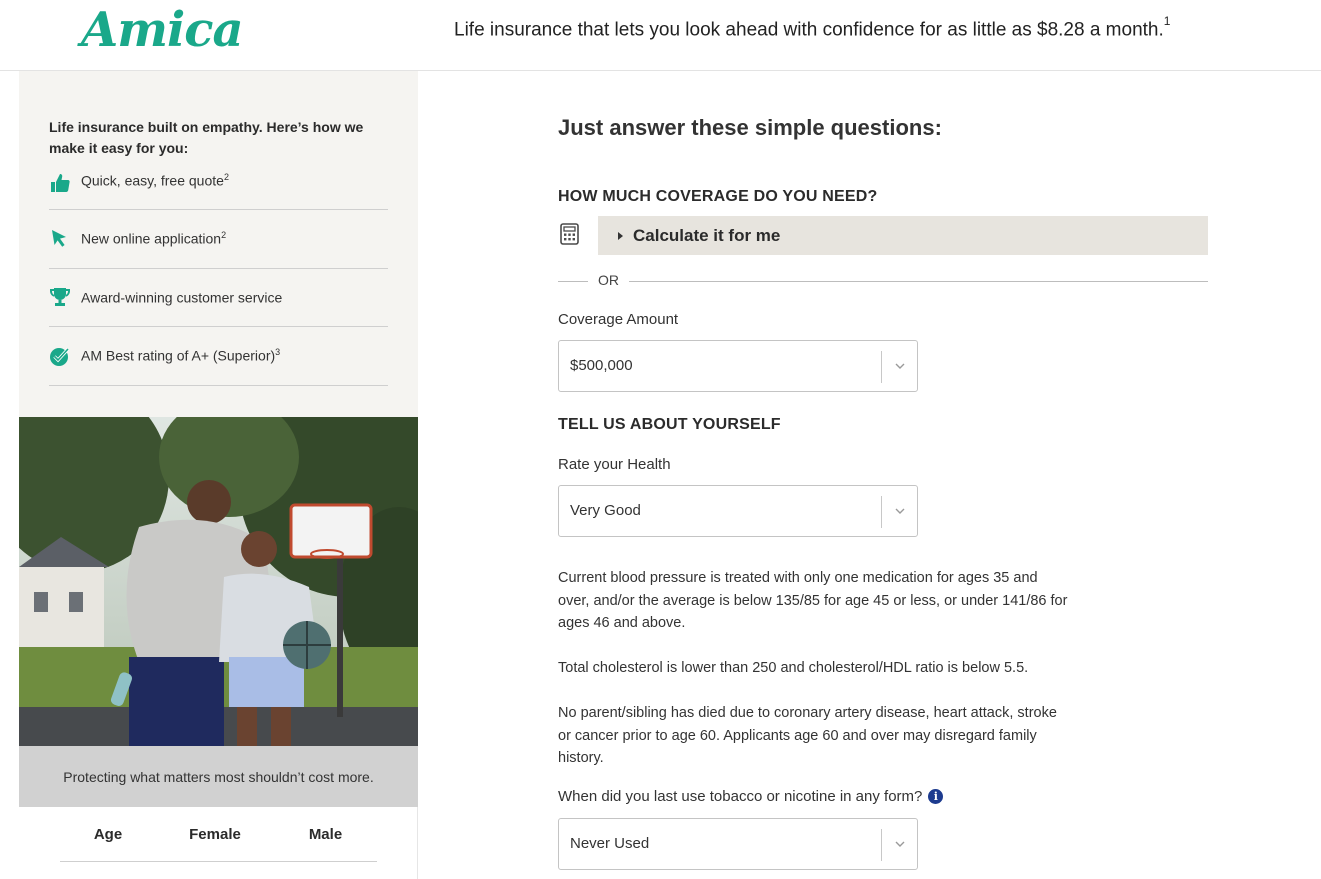 The width and height of the screenshot is (1321, 879). I want to click on coverage-amount-value: $500,000, so click(601, 365).